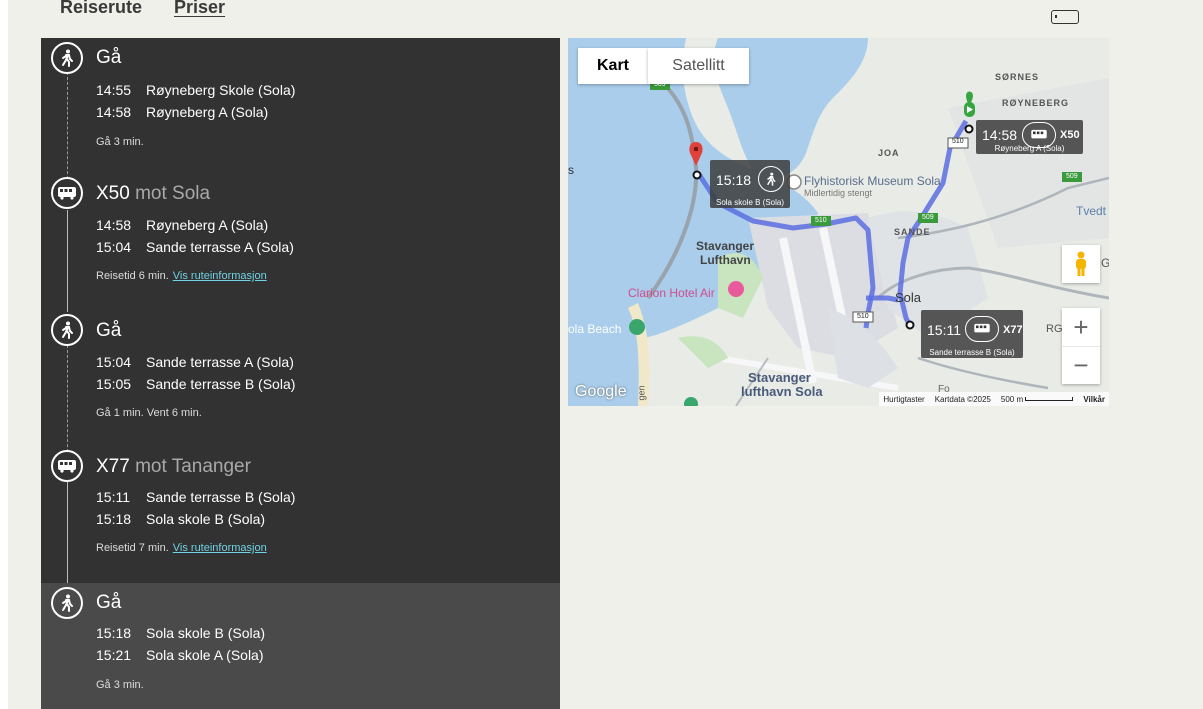 The width and height of the screenshot is (1203, 709). I want to click on bubble-stop: Sande terrasse B (Sola), so click(972, 352).